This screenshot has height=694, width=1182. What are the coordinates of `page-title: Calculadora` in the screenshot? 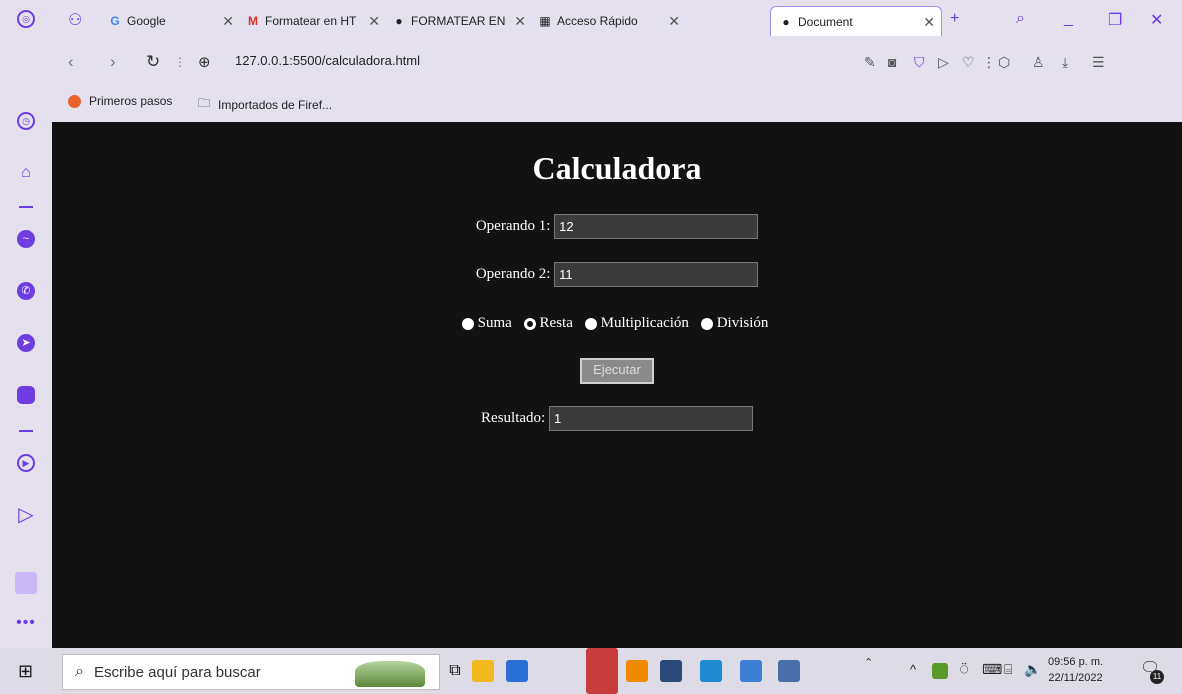 It's located at (617, 168).